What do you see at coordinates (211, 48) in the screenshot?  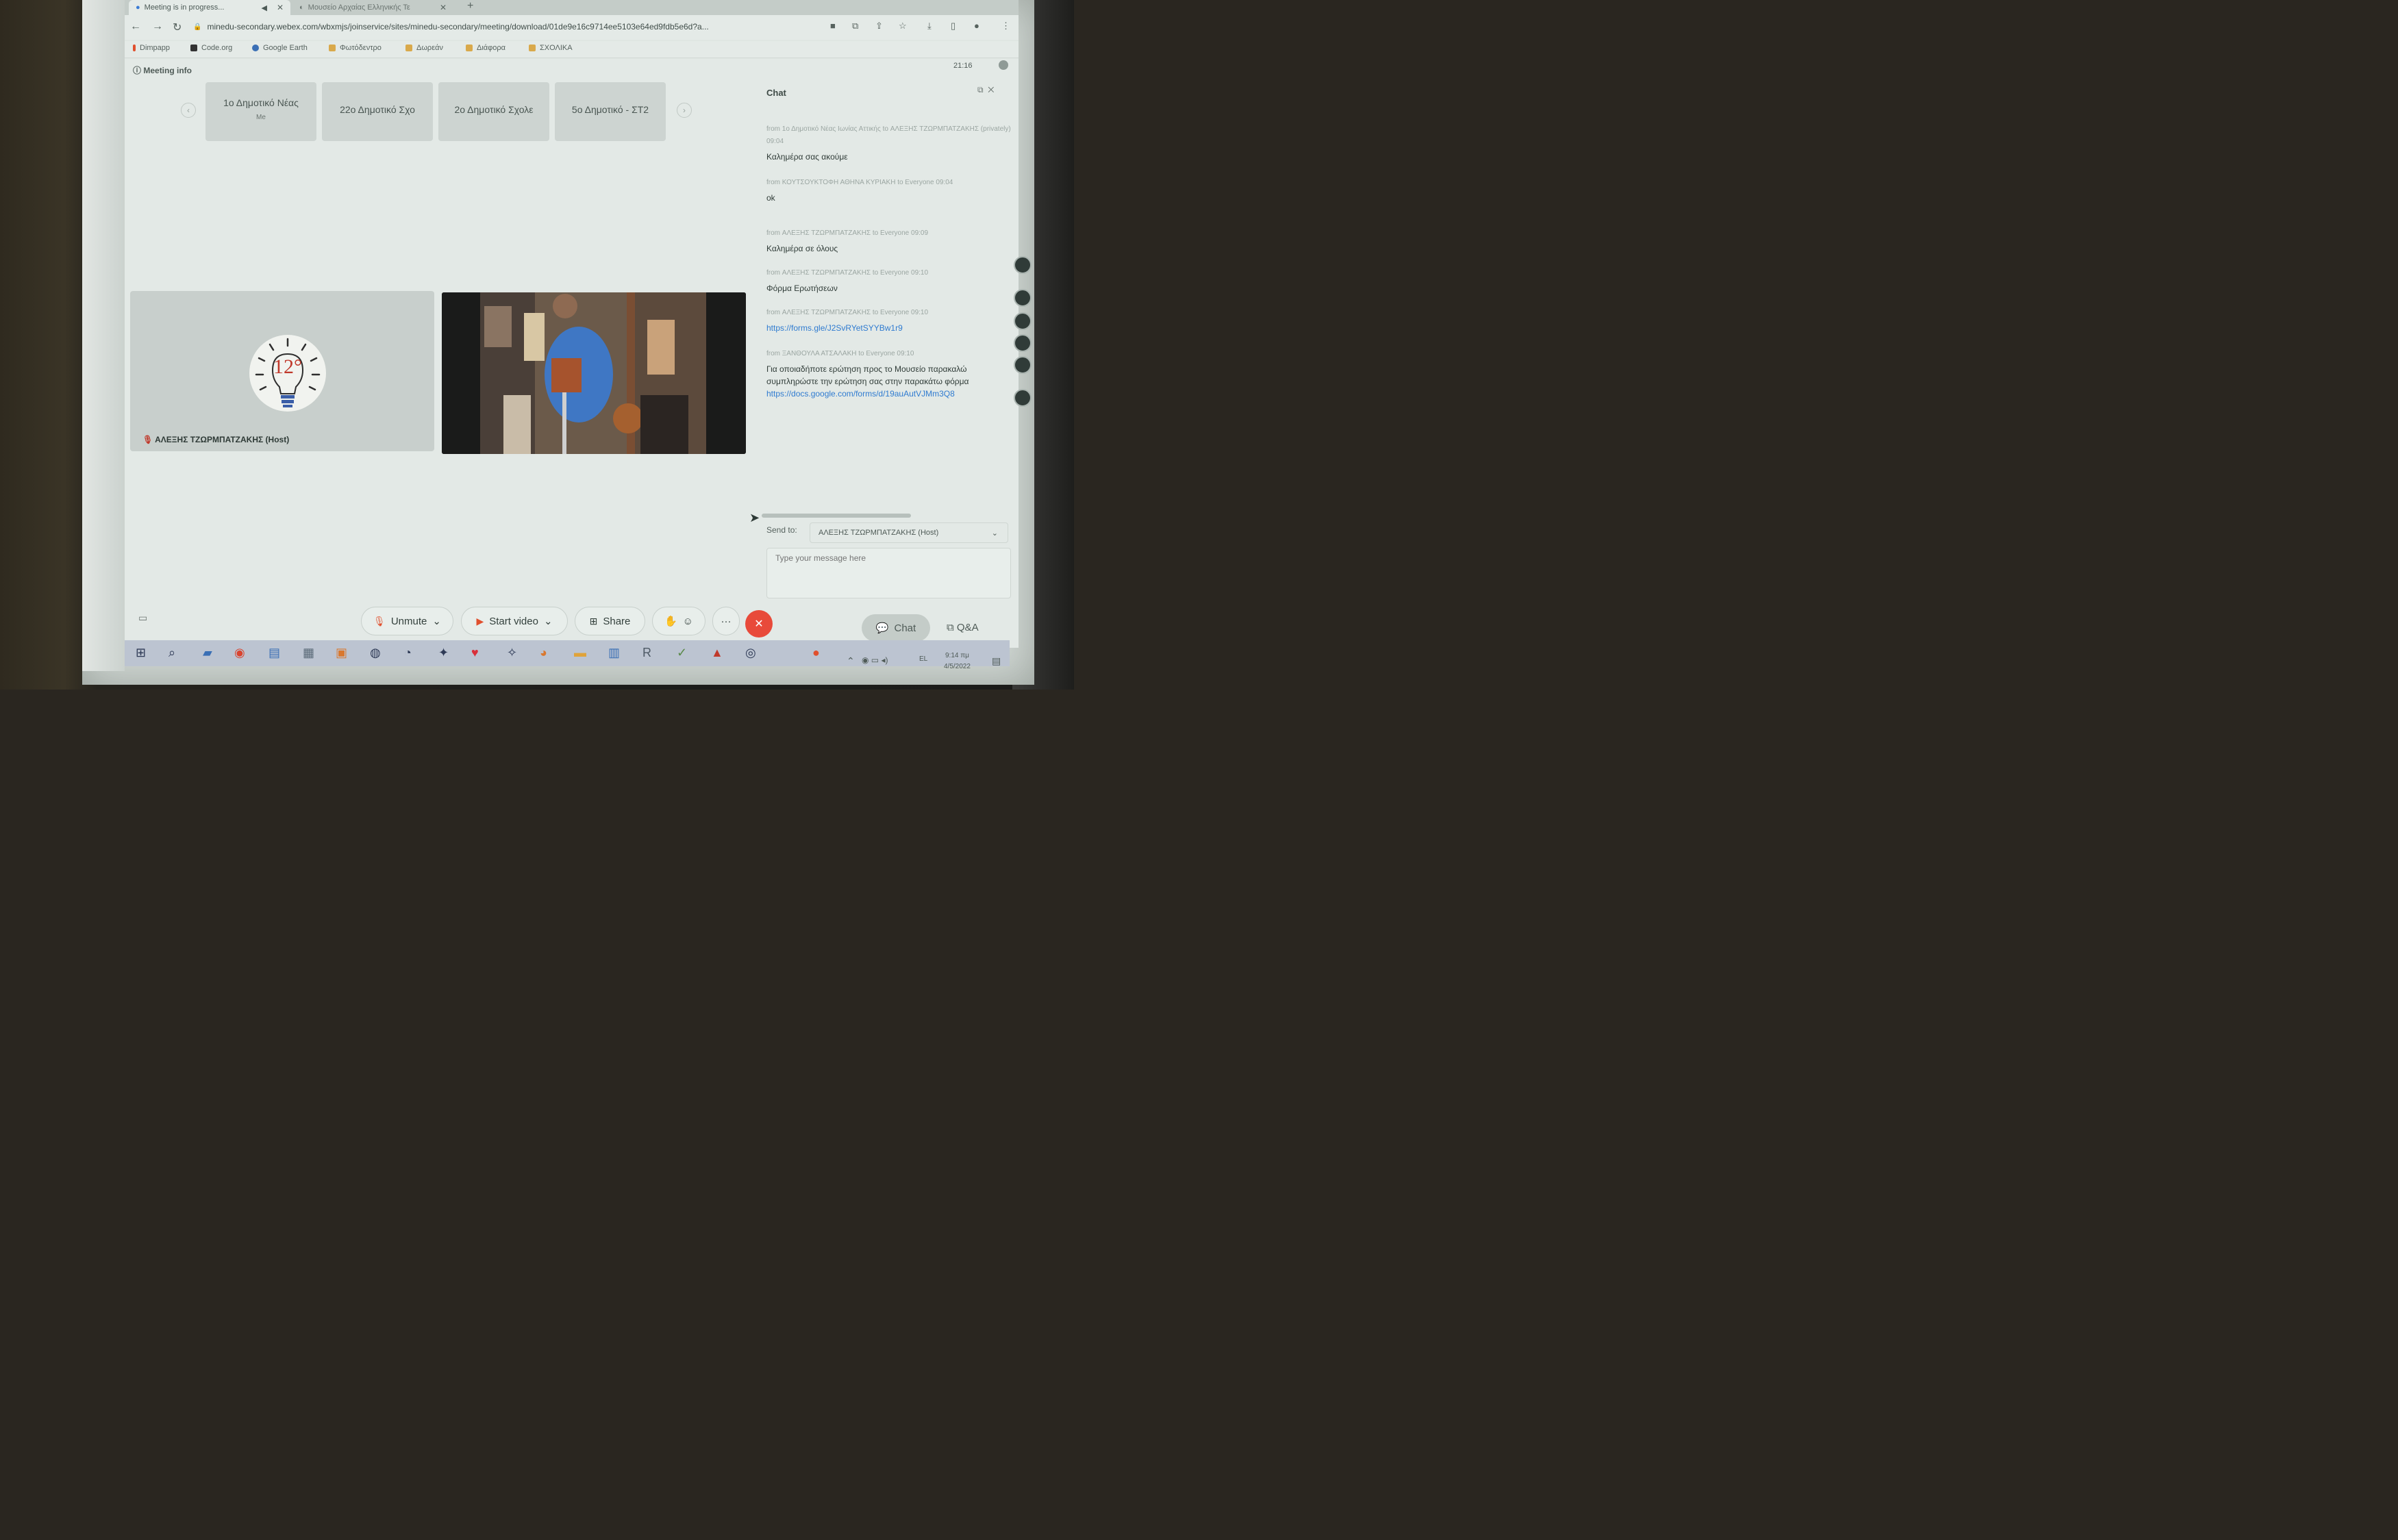 I see `bookmark-codeorg: Code.org` at bounding box center [211, 48].